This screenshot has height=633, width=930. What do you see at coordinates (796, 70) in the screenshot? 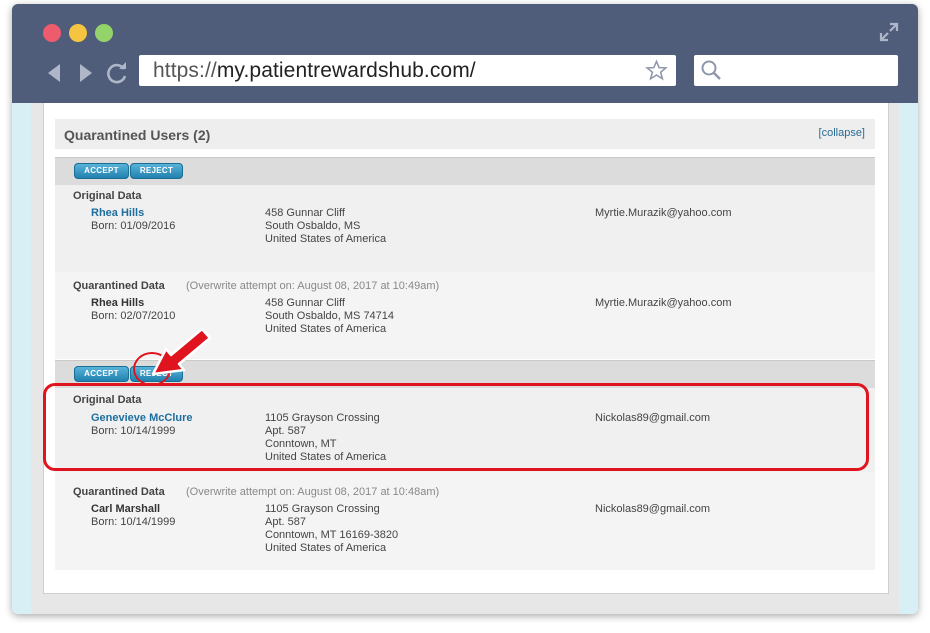
I see `search-input` at bounding box center [796, 70].